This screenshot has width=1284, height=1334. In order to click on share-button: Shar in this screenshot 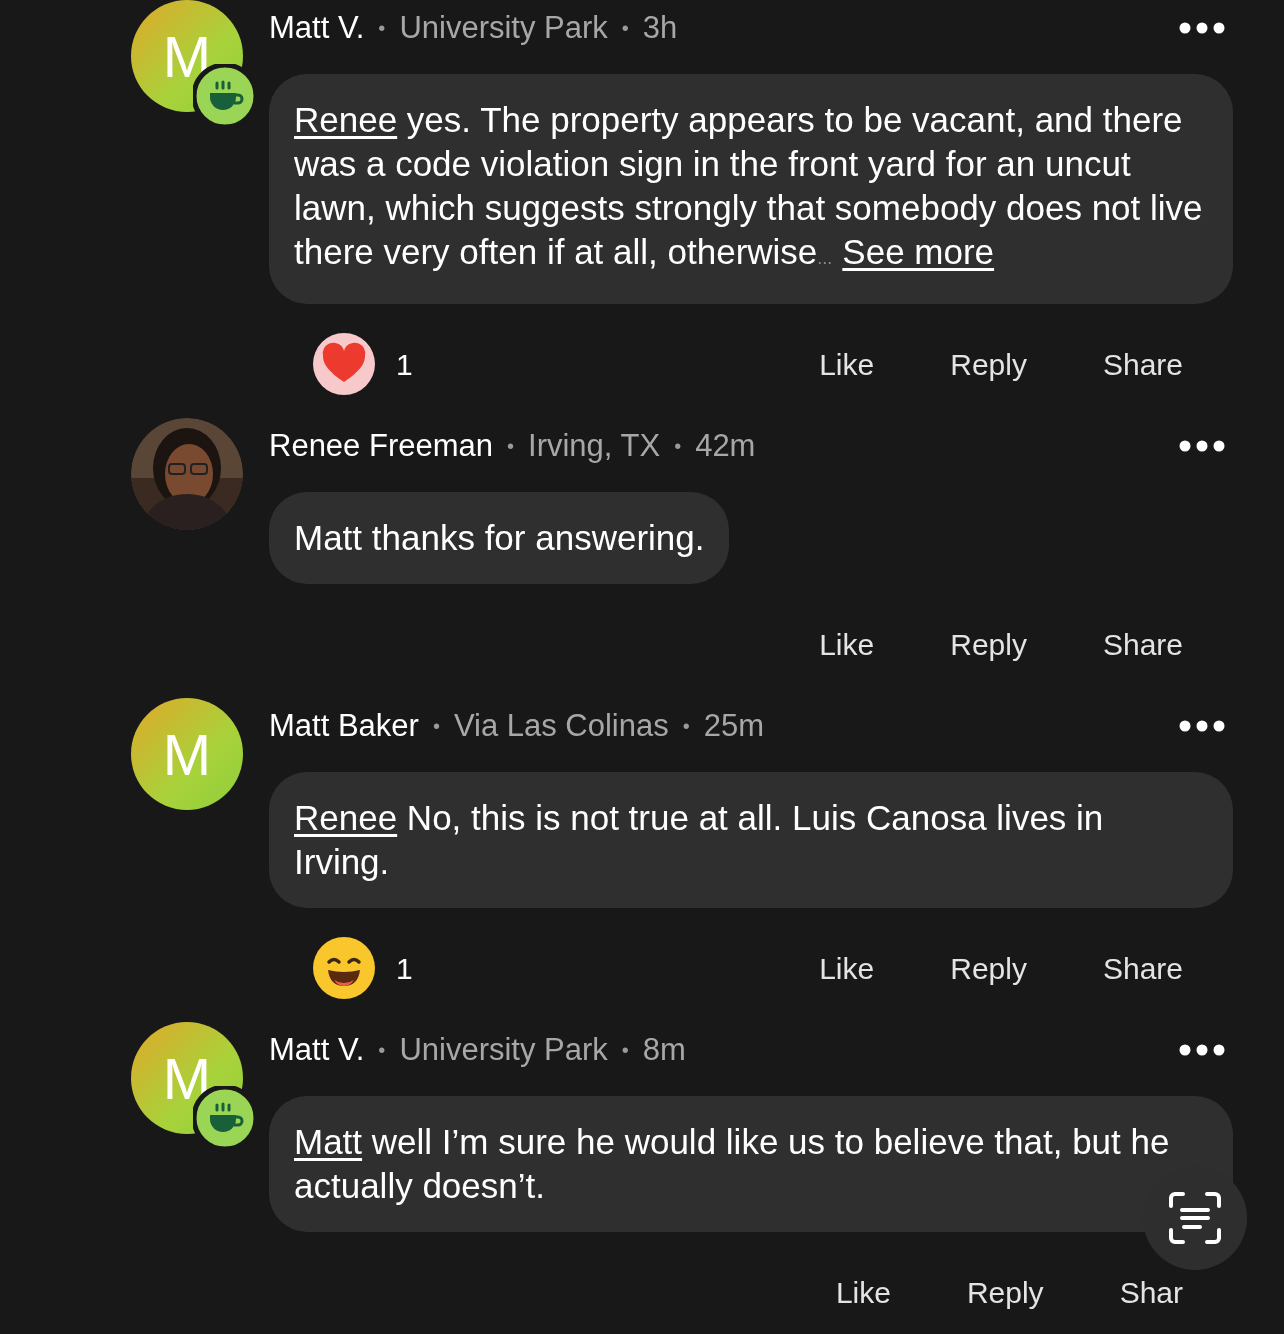, I will do `click(1151, 1292)`.